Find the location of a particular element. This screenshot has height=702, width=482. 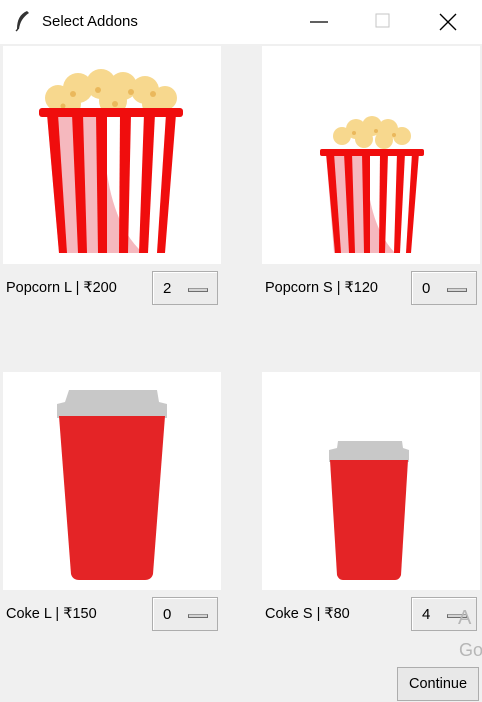

minimize-button is located at coordinates (320, 22).